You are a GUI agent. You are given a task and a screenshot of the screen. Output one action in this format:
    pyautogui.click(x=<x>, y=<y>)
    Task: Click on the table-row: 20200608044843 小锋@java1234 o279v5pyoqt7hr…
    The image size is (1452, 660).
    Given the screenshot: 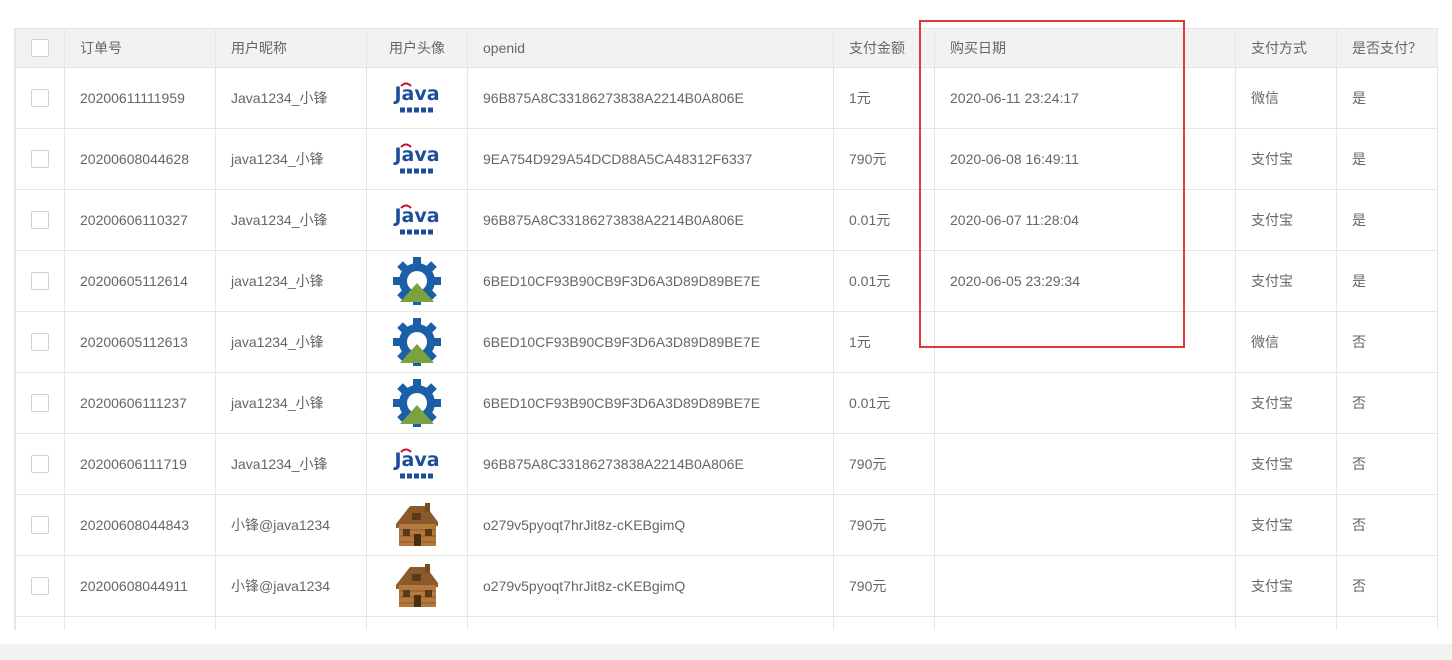 What is the action you would take?
    pyautogui.click(x=726, y=525)
    